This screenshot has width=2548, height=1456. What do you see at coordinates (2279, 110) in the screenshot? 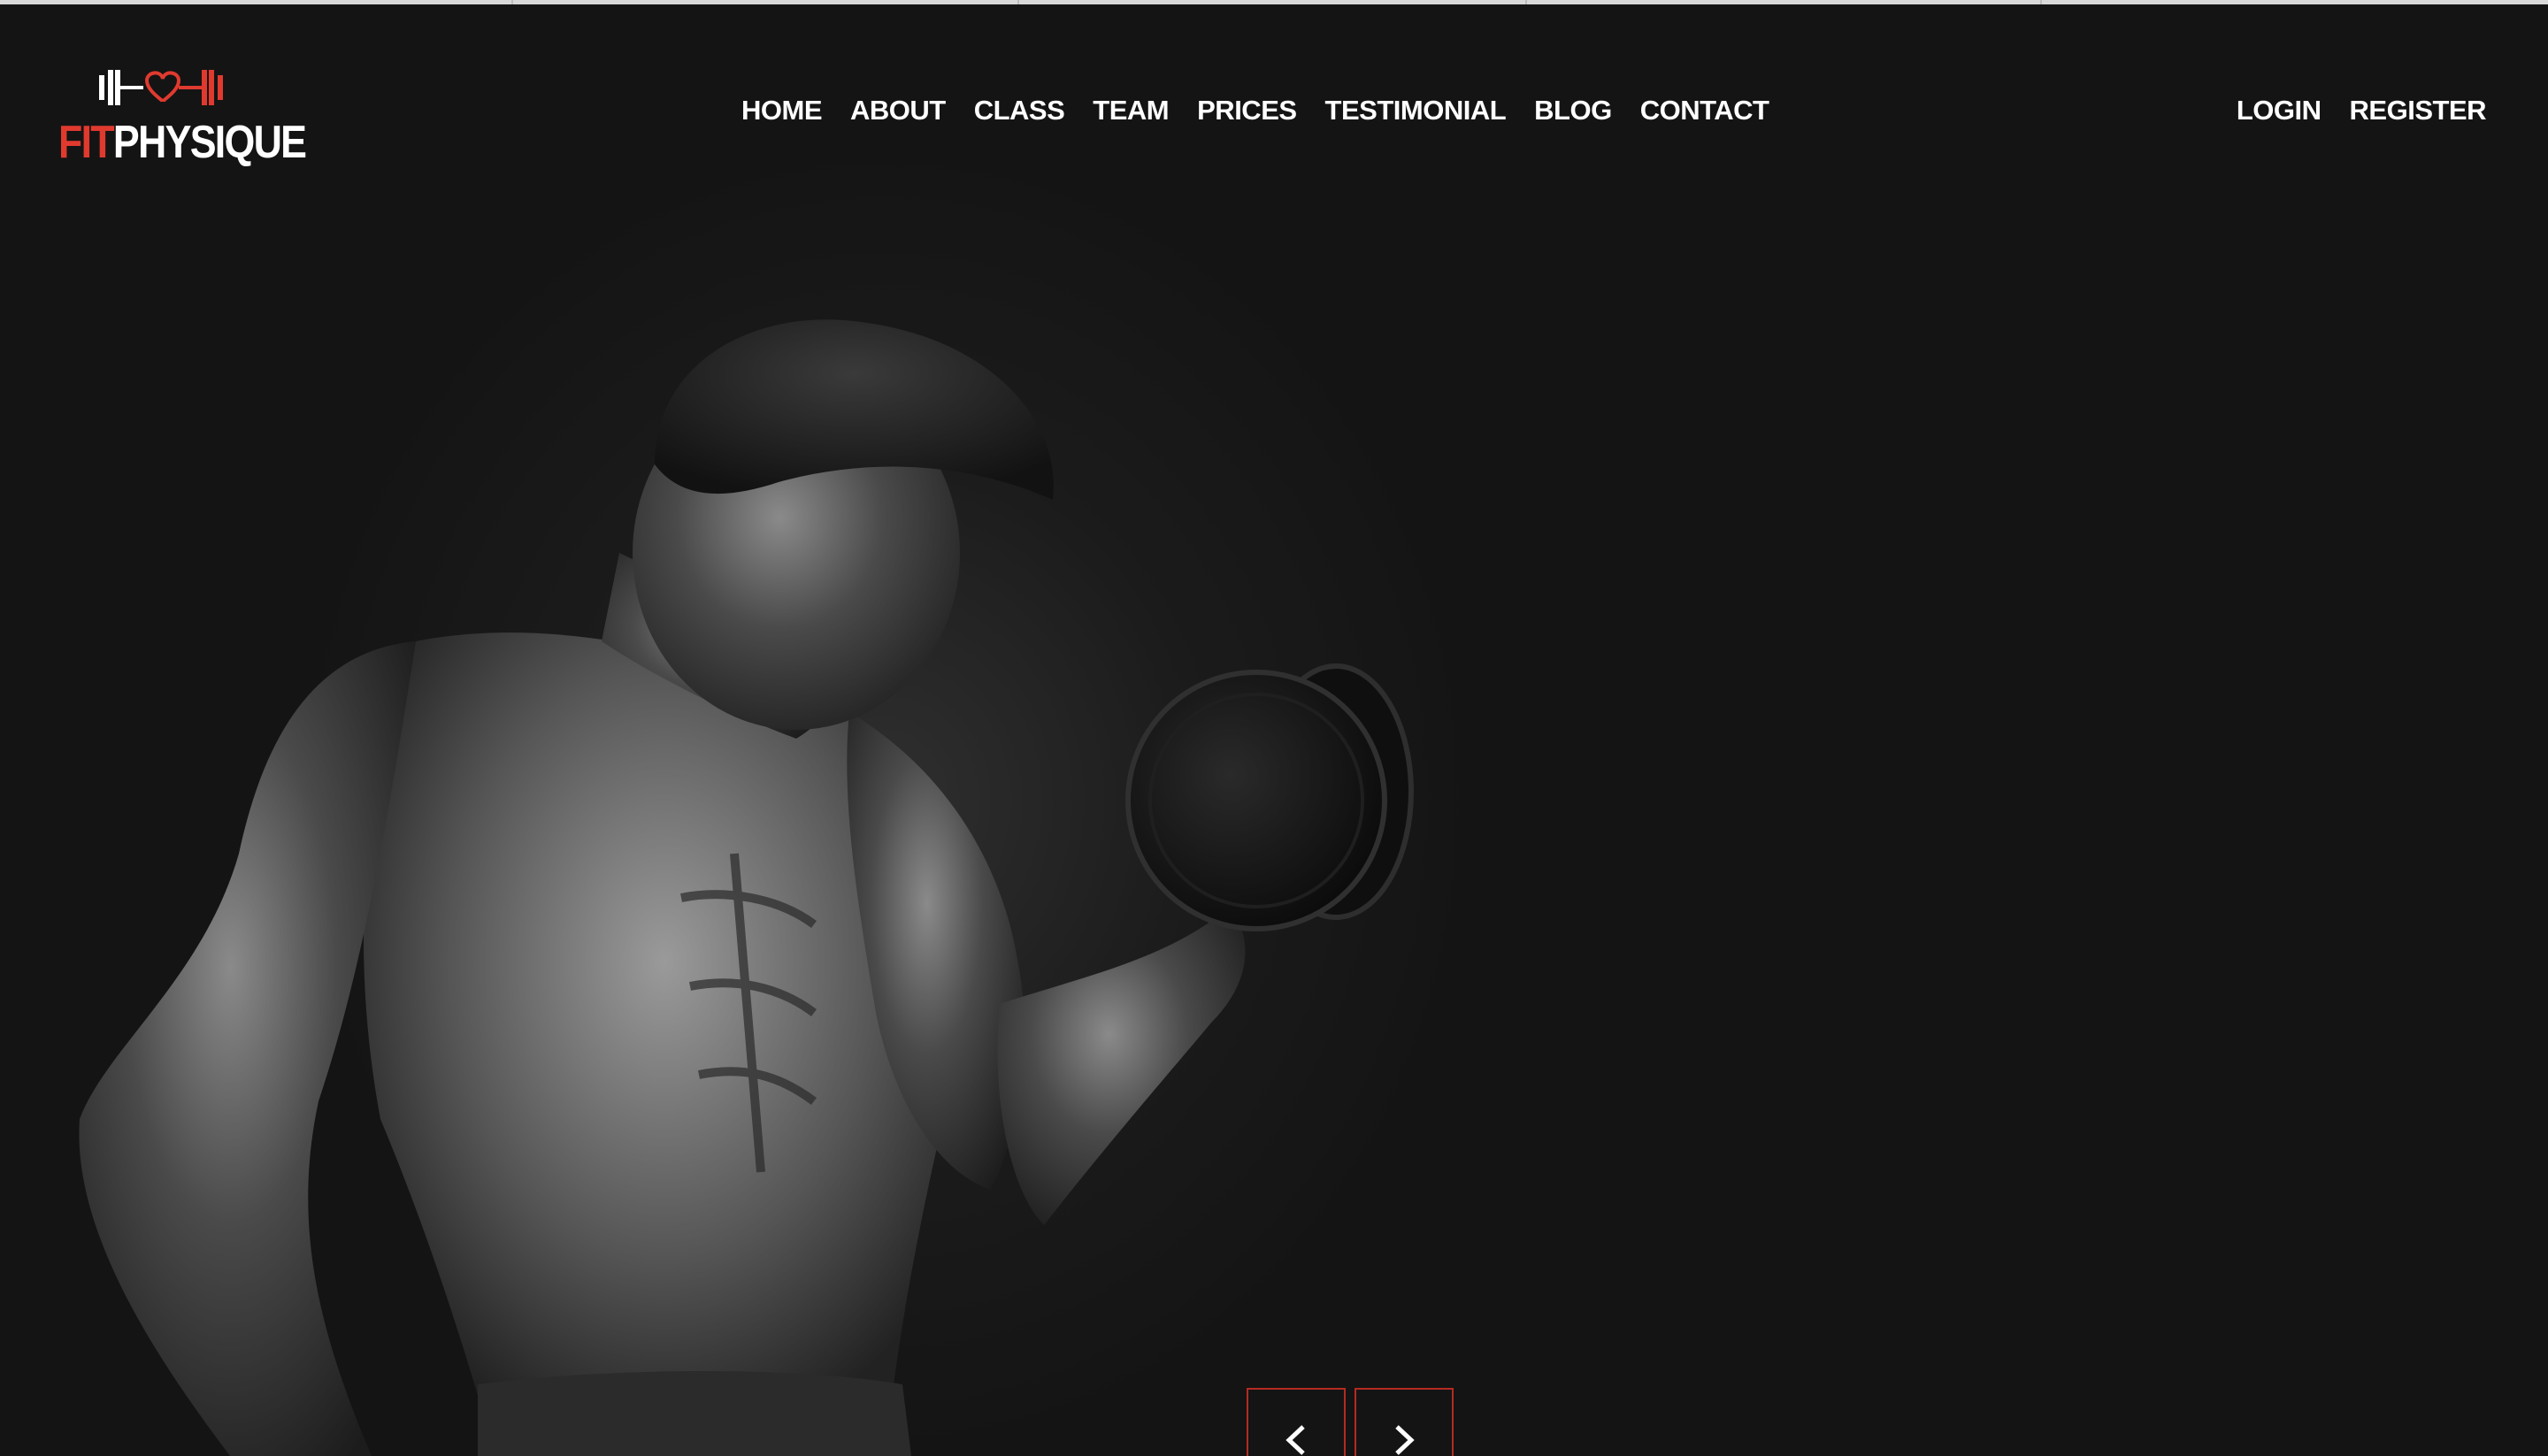
I see `login-link: LOGIN` at bounding box center [2279, 110].